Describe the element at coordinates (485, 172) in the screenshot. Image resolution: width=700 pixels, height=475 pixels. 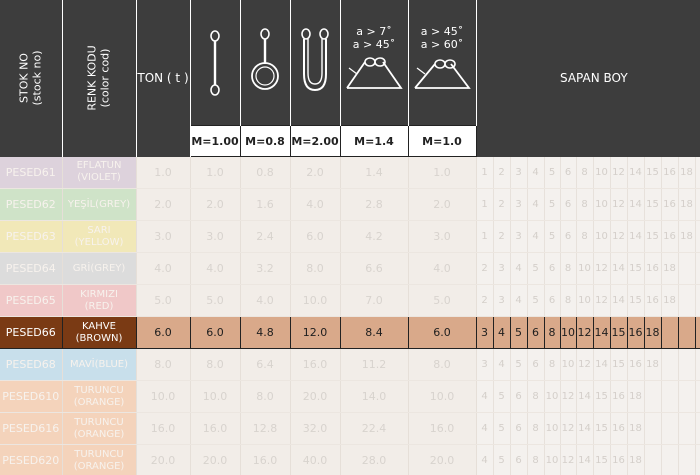
I see `sling-length-cell: 1` at that location.